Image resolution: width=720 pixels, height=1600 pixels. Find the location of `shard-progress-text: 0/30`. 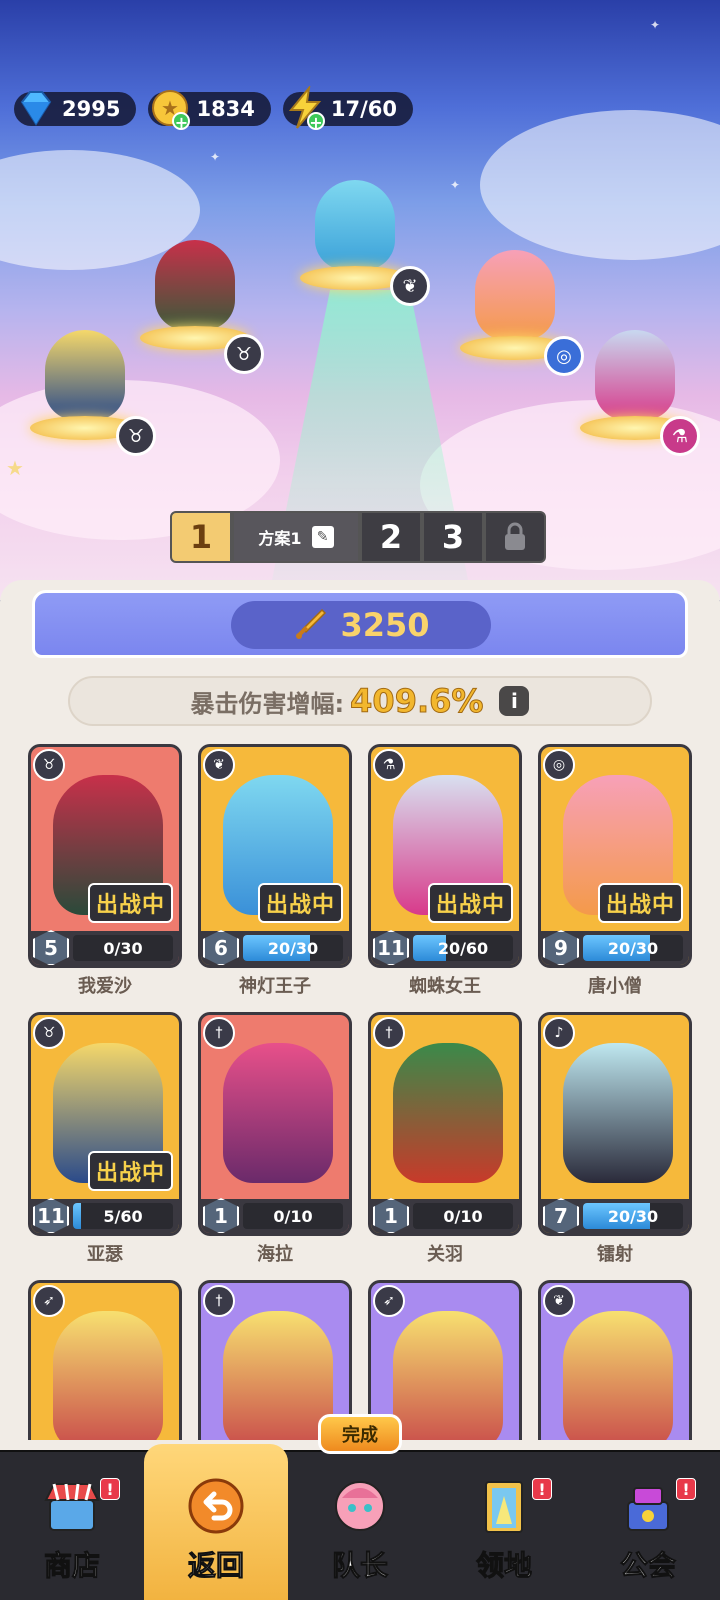

shard-progress-text: 0/30 is located at coordinates (123, 948).